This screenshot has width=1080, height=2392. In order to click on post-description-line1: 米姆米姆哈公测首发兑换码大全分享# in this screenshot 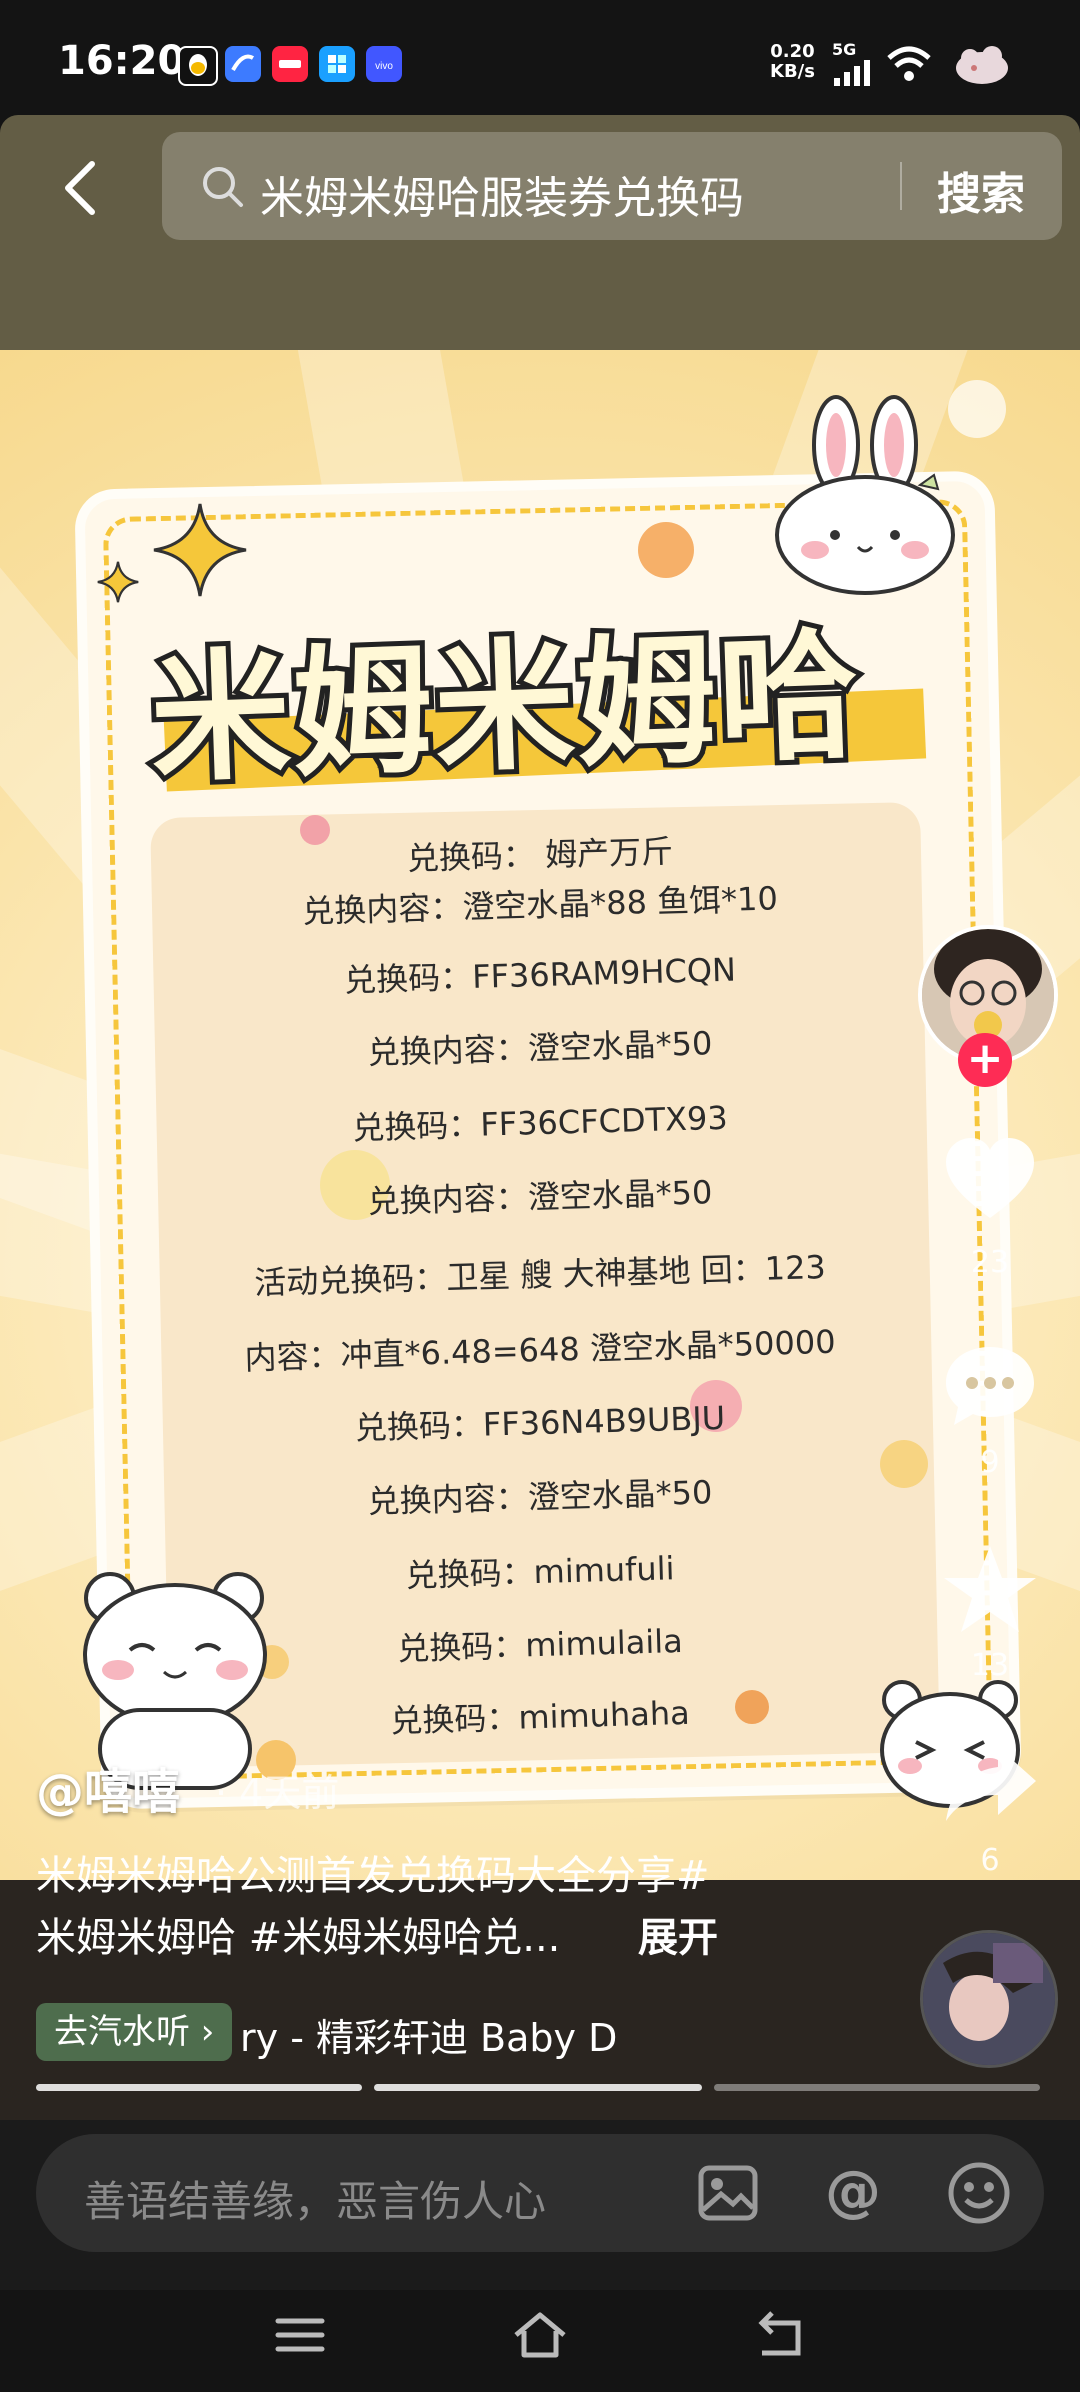, I will do `click(373, 1872)`.